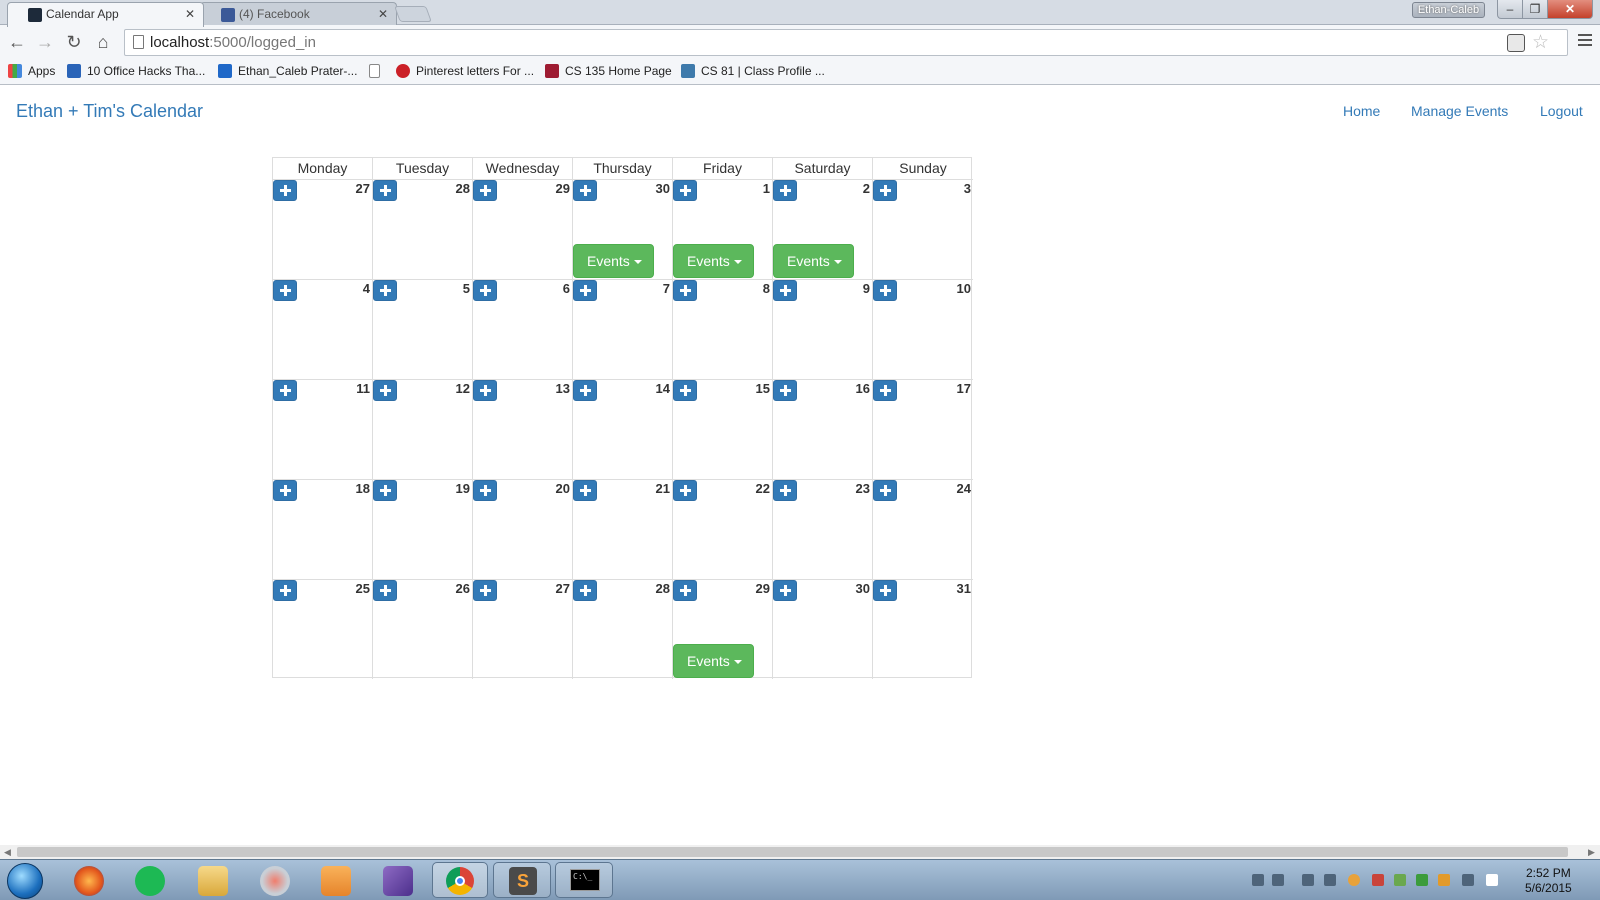 This screenshot has width=1600, height=900. What do you see at coordinates (45, 42) in the screenshot?
I see `forward-arrow-icon: →` at bounding box center [45, 42].